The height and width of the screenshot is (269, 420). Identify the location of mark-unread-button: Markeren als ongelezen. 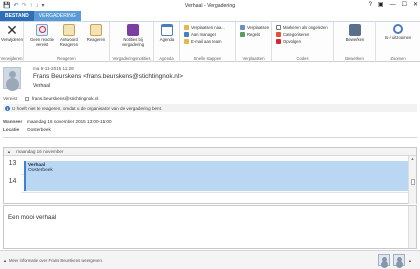
(302, 27).